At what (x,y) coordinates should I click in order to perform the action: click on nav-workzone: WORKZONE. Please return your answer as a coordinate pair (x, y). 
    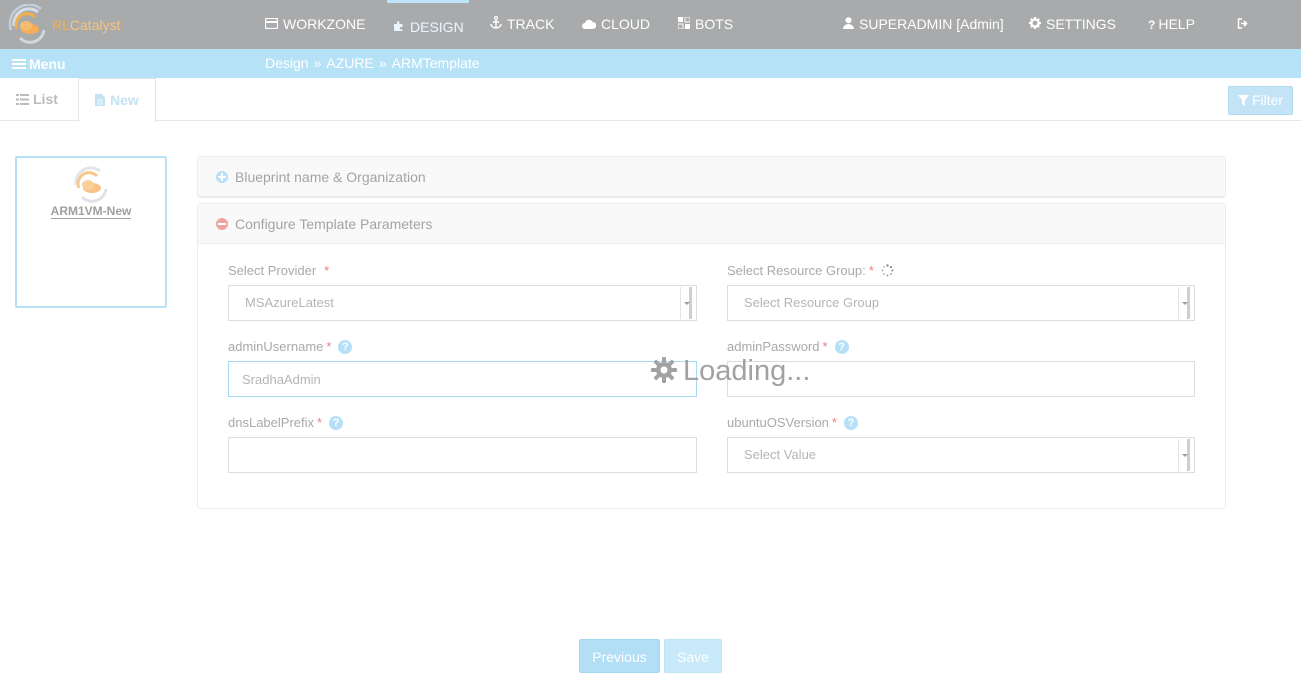
    Looking at the image, I should click on (314, 24).